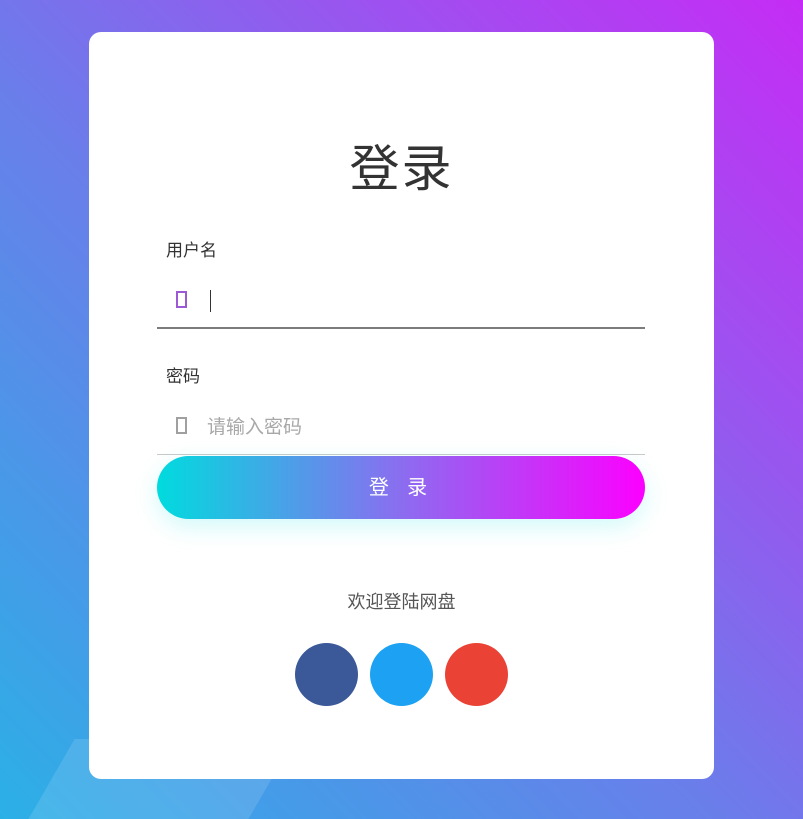  I want to click on password-input, so click(417, 427).